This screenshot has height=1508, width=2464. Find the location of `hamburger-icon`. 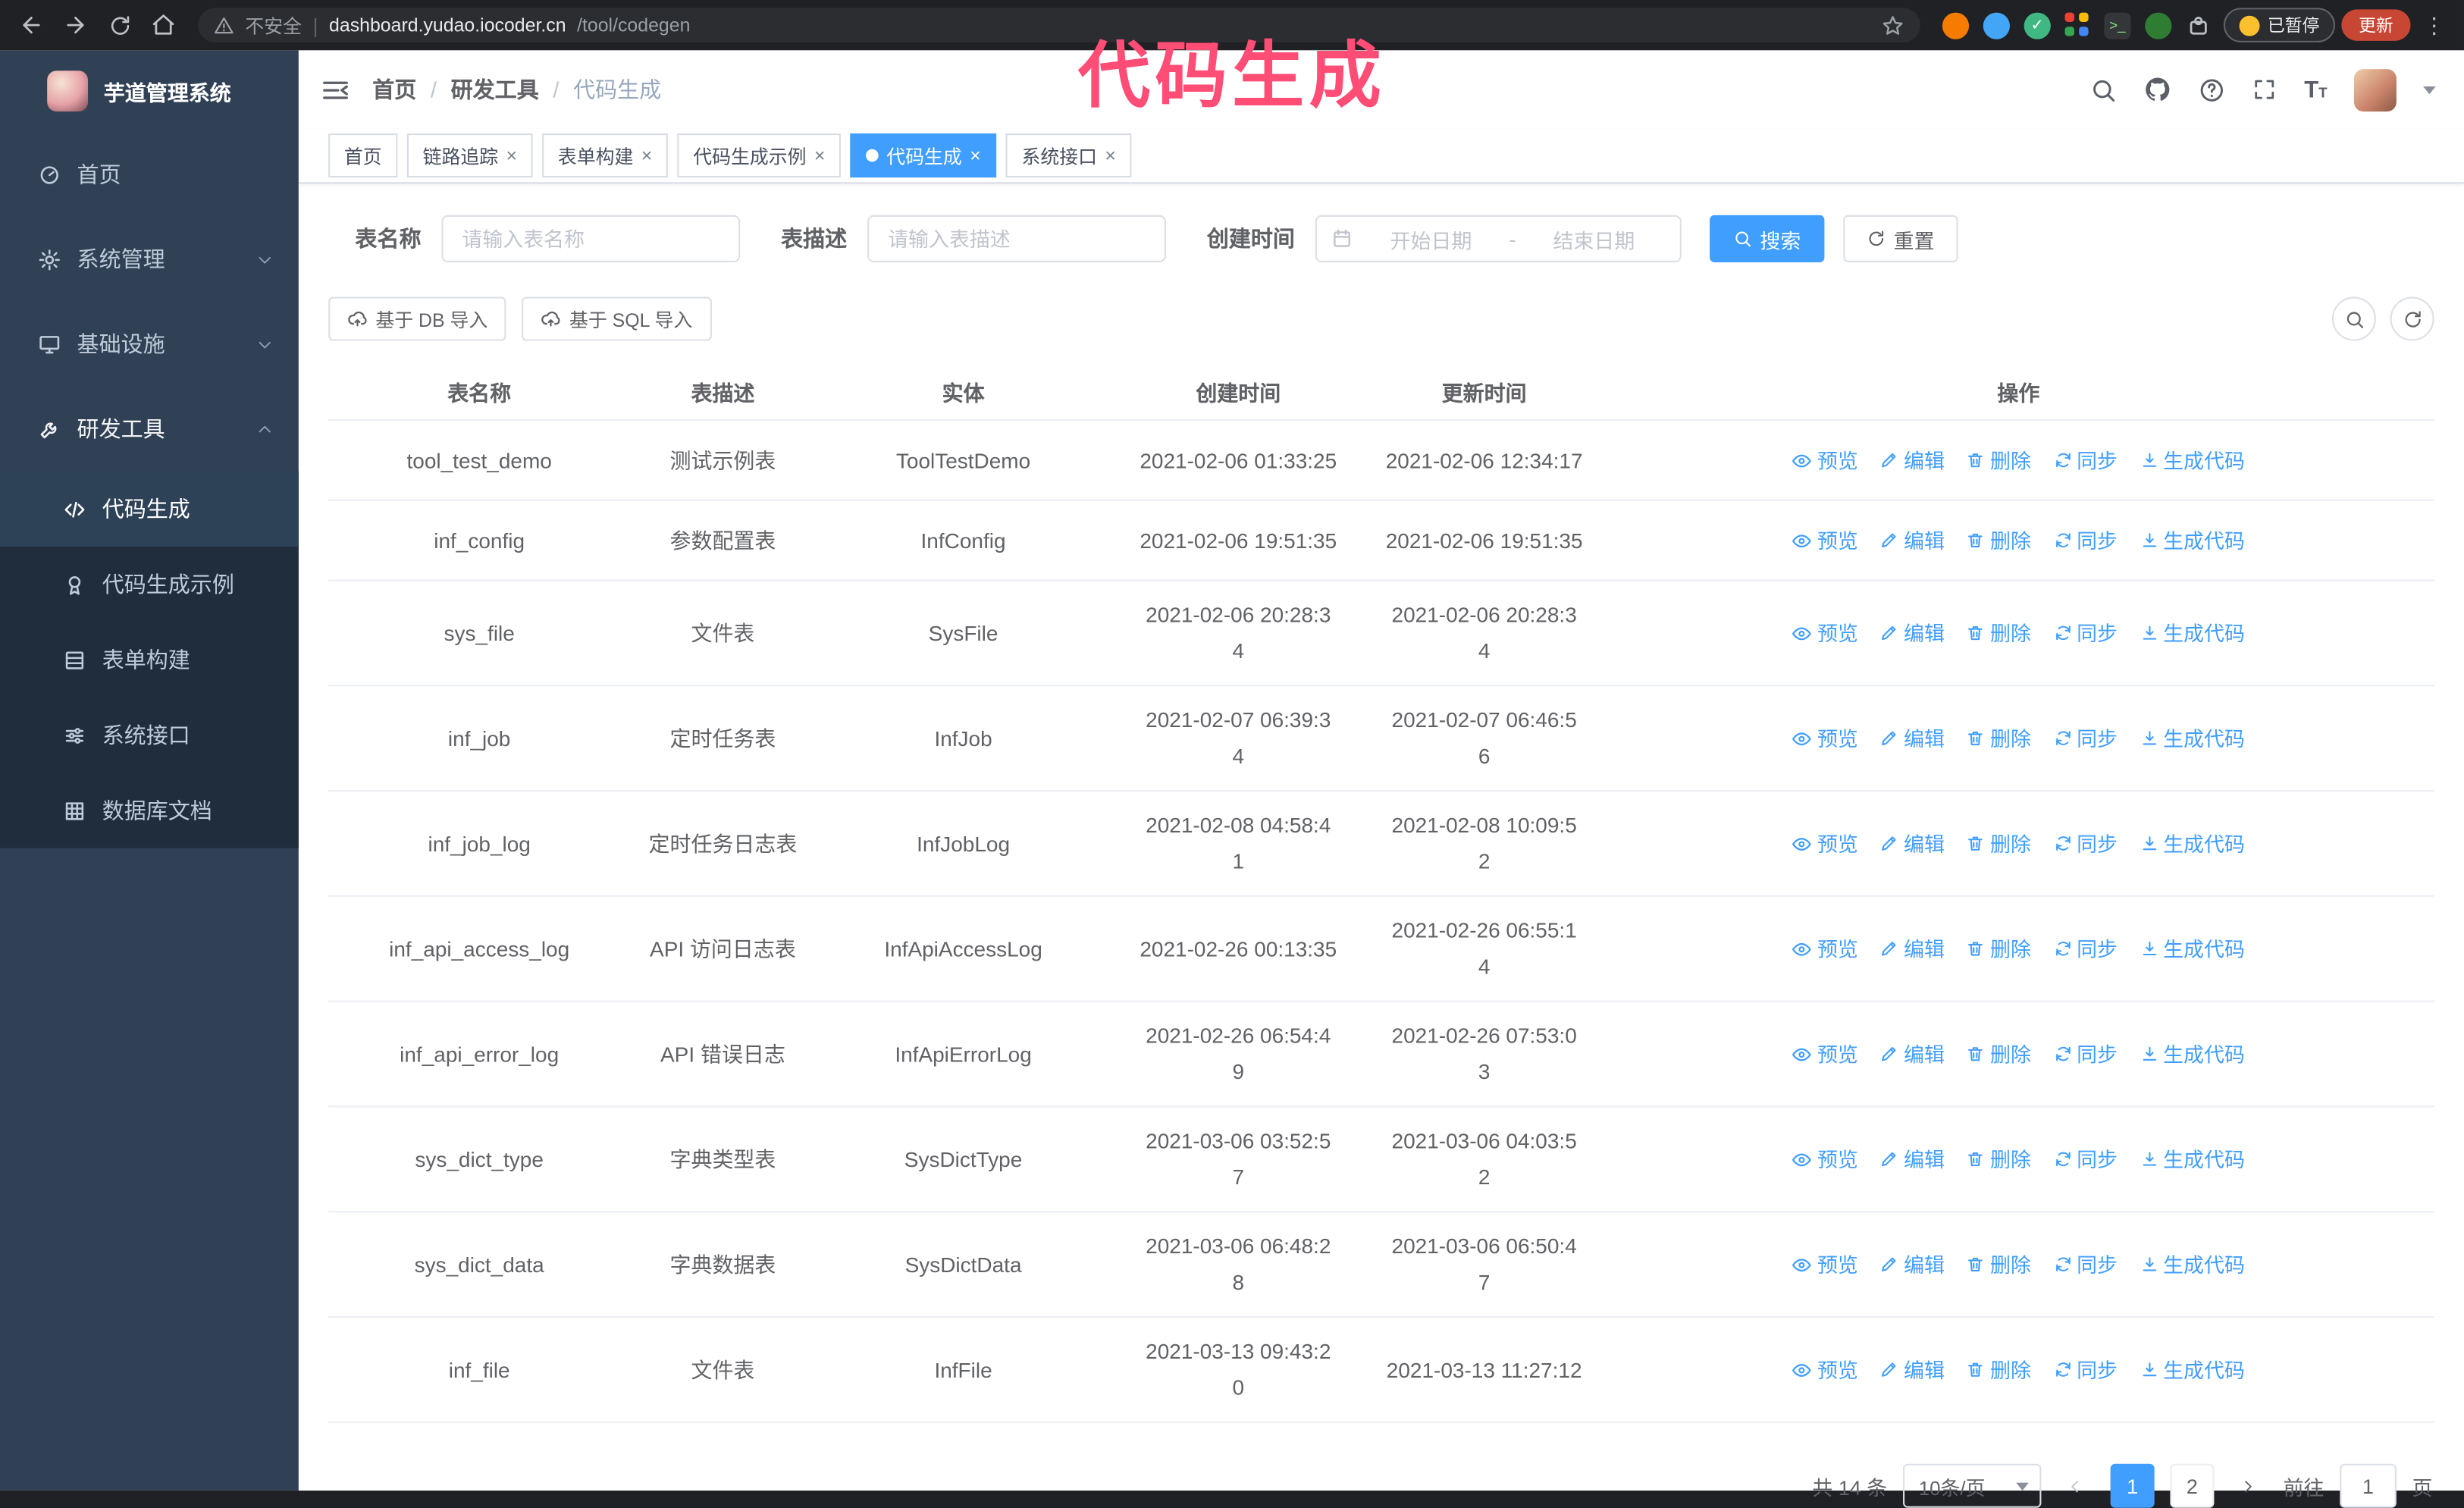

hamburger-icon is located at coordinates (335, 89).